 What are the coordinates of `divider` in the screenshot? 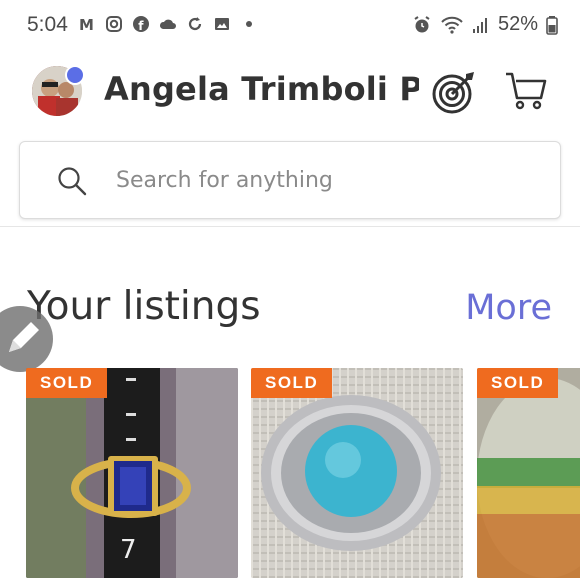 It's located at (290, 226).